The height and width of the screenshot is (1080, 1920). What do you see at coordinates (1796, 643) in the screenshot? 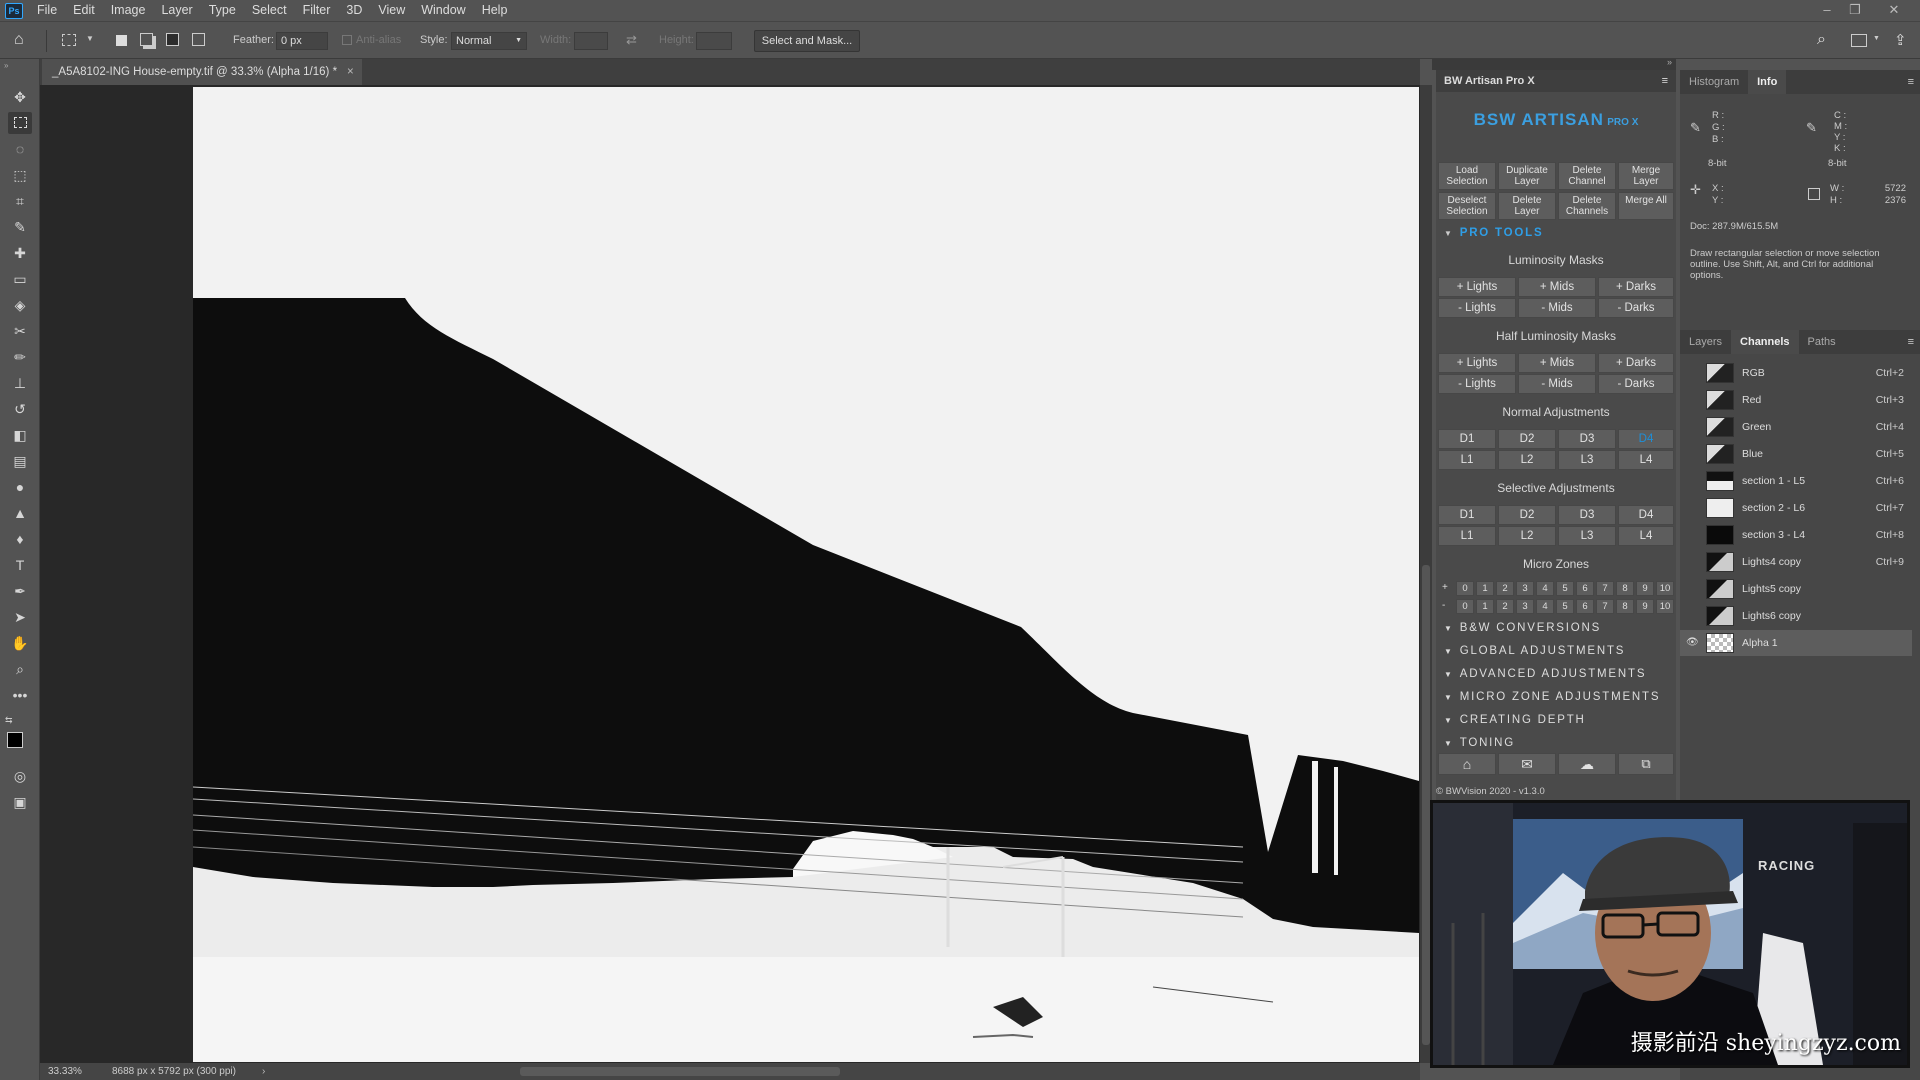
I see `channel-row: 👁 Alpha 1` at bounding box center [1796, 643].